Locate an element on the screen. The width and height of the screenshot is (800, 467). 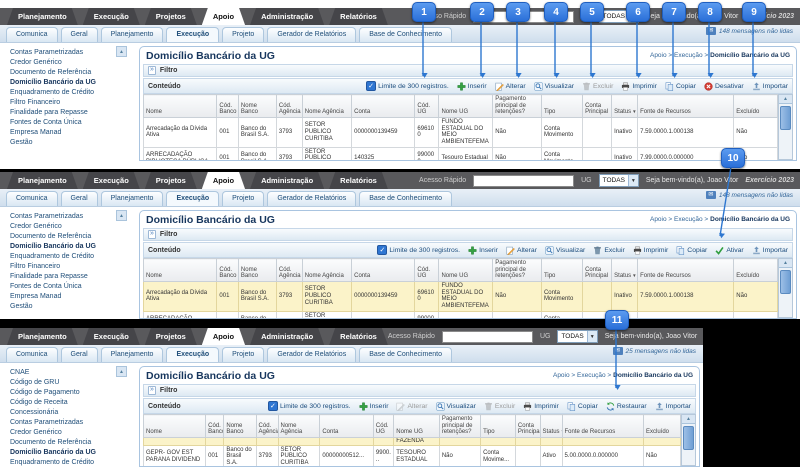
column-header-nome: Nome is located at coordinates (180, 270).